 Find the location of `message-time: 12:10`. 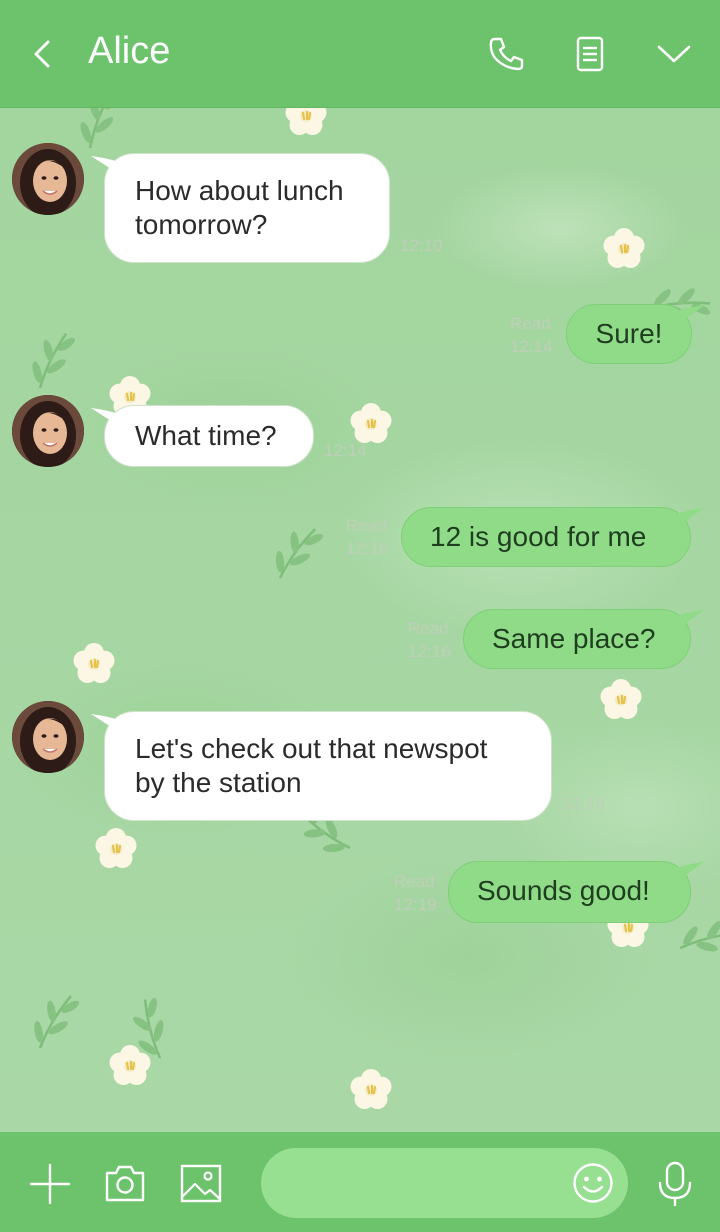

message-time: 12:10 is located at coordinates (421, 245).